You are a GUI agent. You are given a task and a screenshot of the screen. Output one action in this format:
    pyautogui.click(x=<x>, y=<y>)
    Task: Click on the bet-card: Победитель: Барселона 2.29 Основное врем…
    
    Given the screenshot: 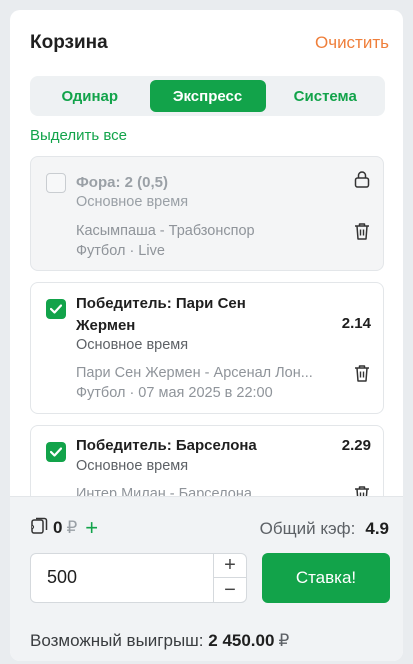 What is the action you would take?
    pyautogui.click(x=207, y=460)
    